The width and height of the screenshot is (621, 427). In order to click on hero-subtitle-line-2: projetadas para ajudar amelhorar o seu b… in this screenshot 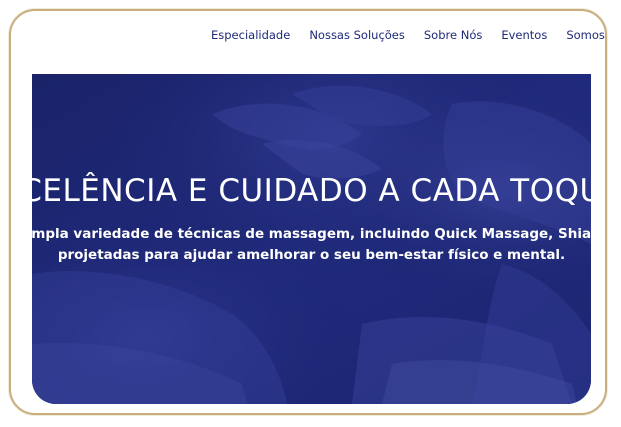, I will do `click(311, 255)`.